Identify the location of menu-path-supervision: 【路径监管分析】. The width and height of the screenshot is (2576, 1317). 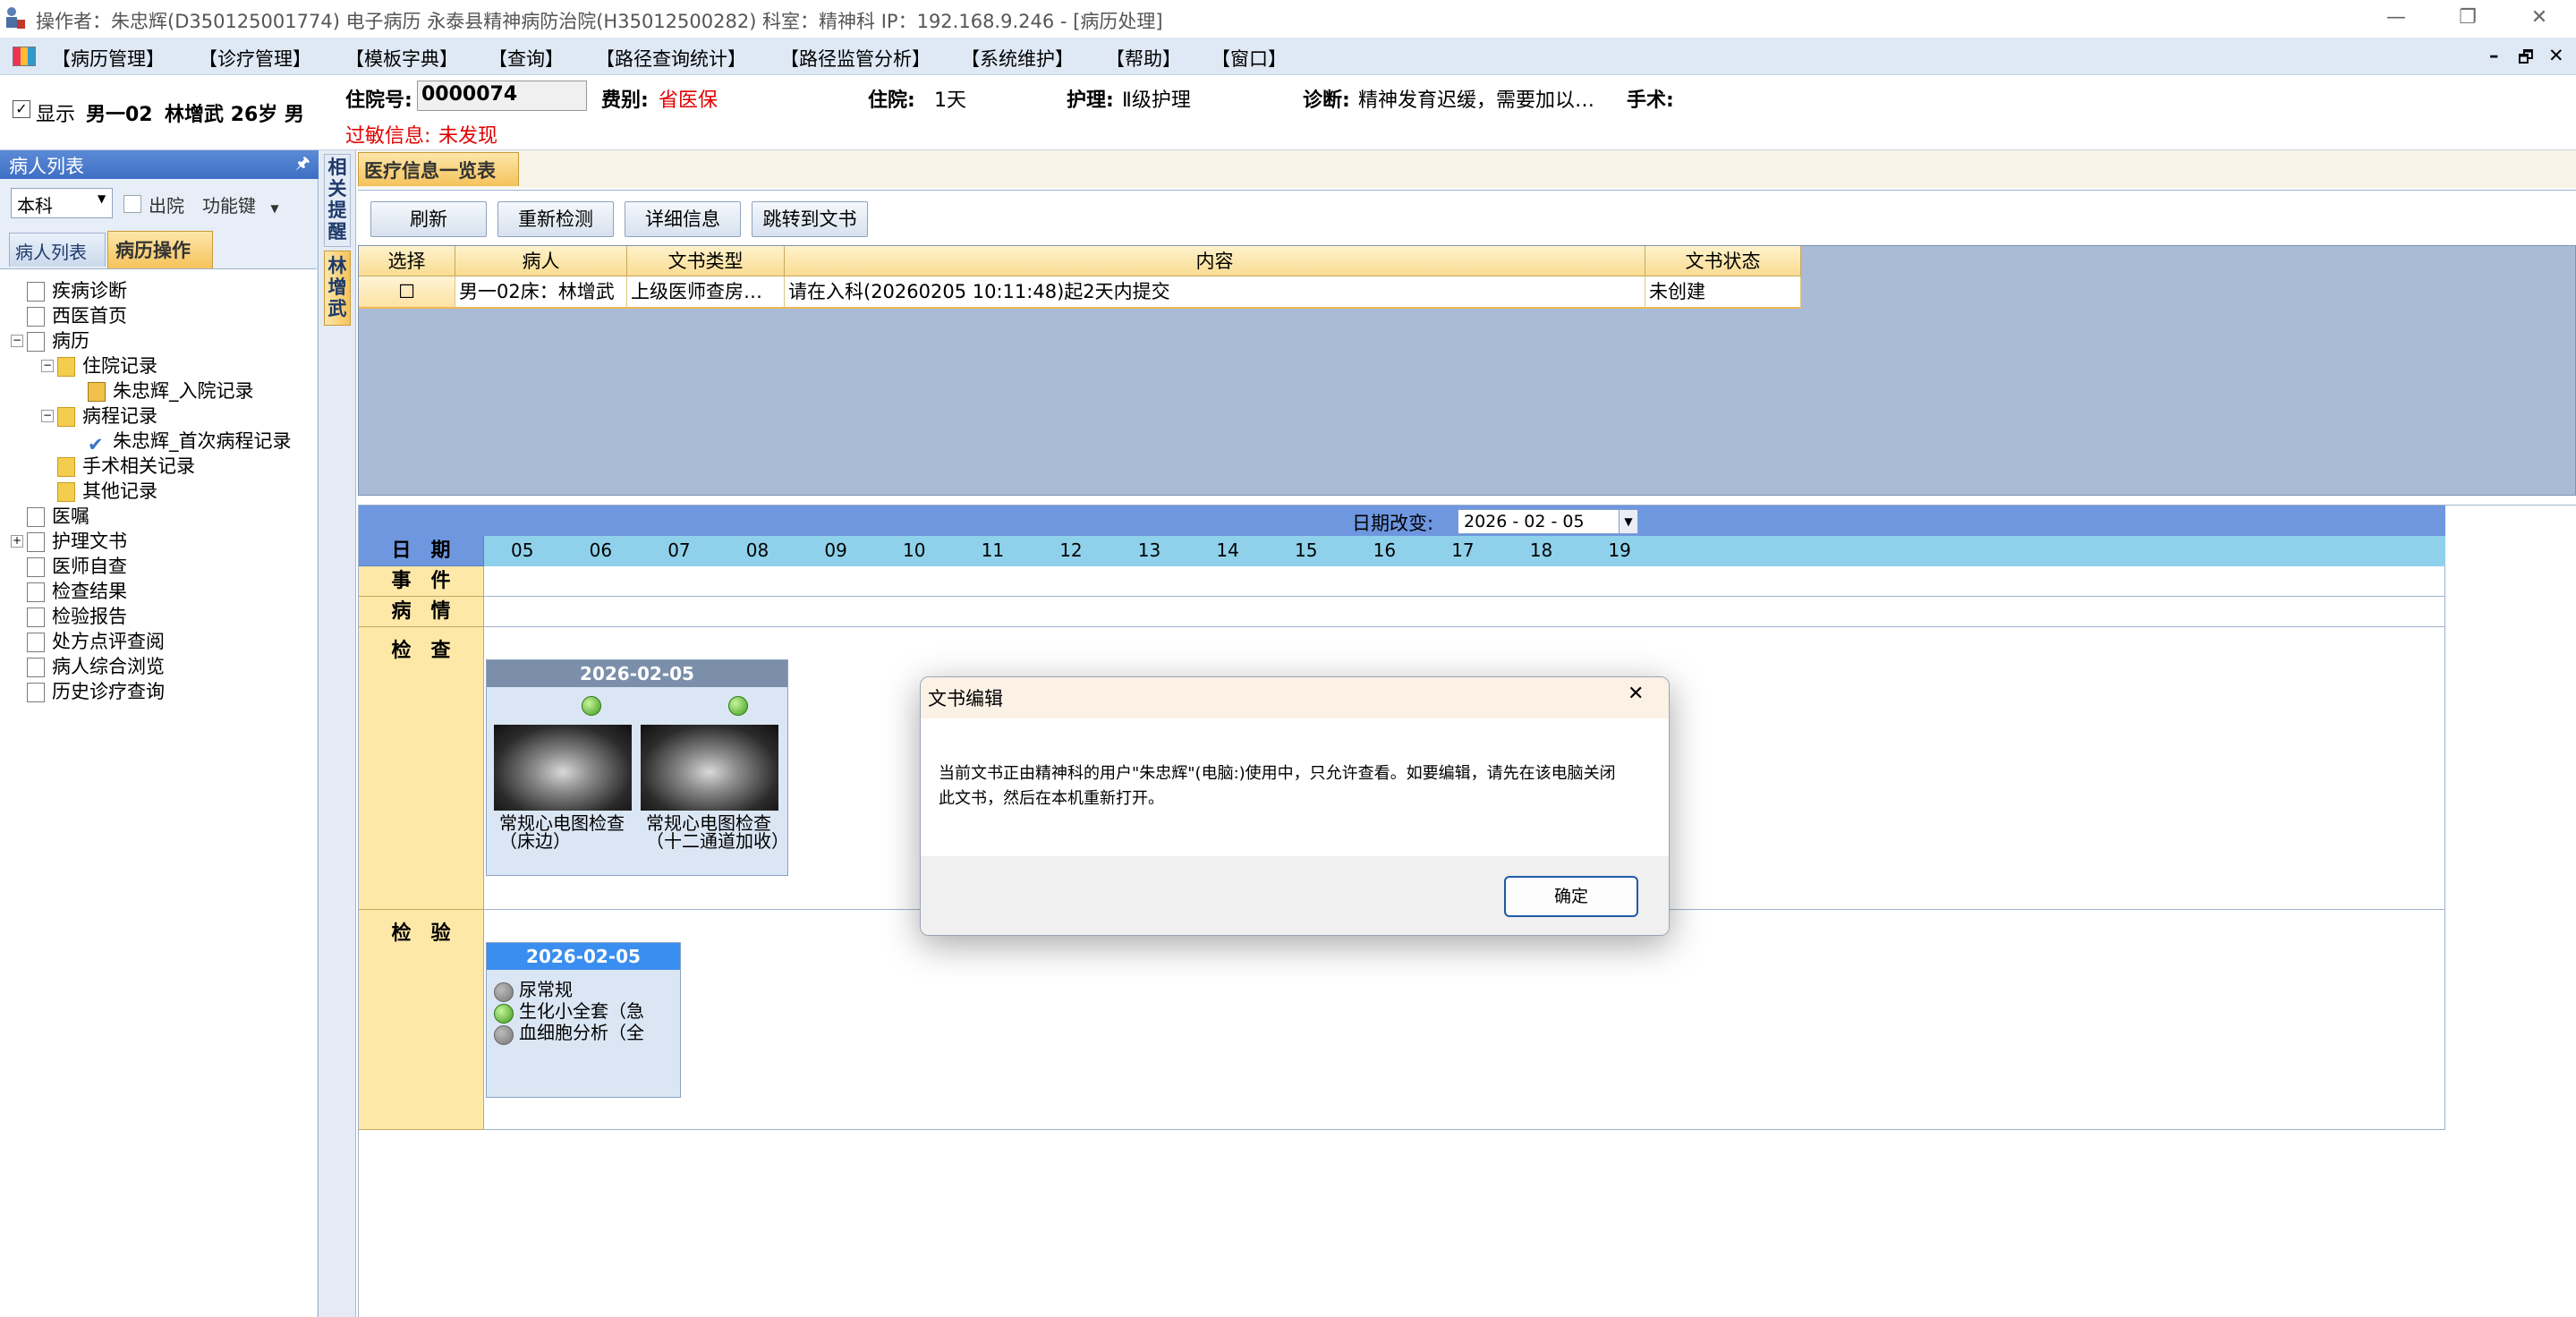
(855, 58).